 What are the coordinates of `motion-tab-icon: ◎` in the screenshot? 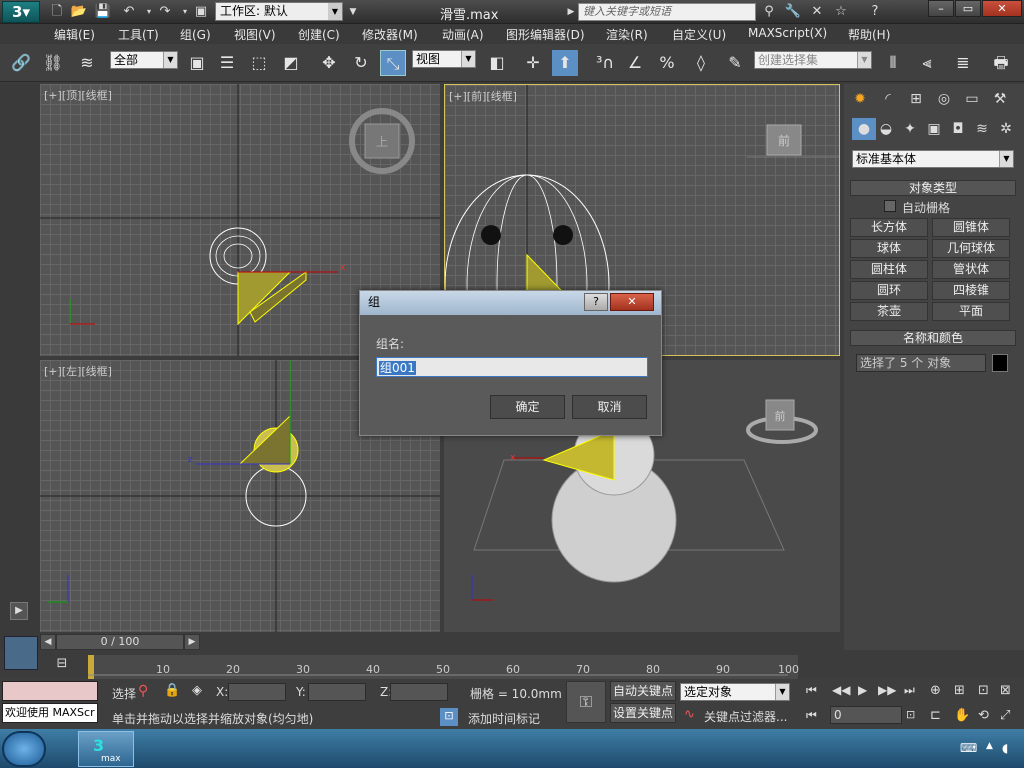 It's located at (944, 99).